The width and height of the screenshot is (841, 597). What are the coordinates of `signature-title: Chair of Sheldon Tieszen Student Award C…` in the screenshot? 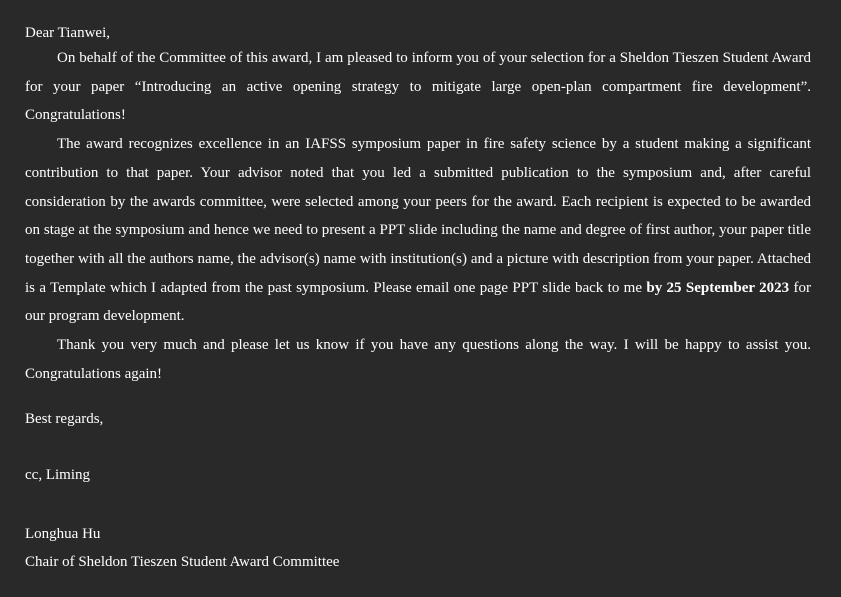 It's located at (182, 562).